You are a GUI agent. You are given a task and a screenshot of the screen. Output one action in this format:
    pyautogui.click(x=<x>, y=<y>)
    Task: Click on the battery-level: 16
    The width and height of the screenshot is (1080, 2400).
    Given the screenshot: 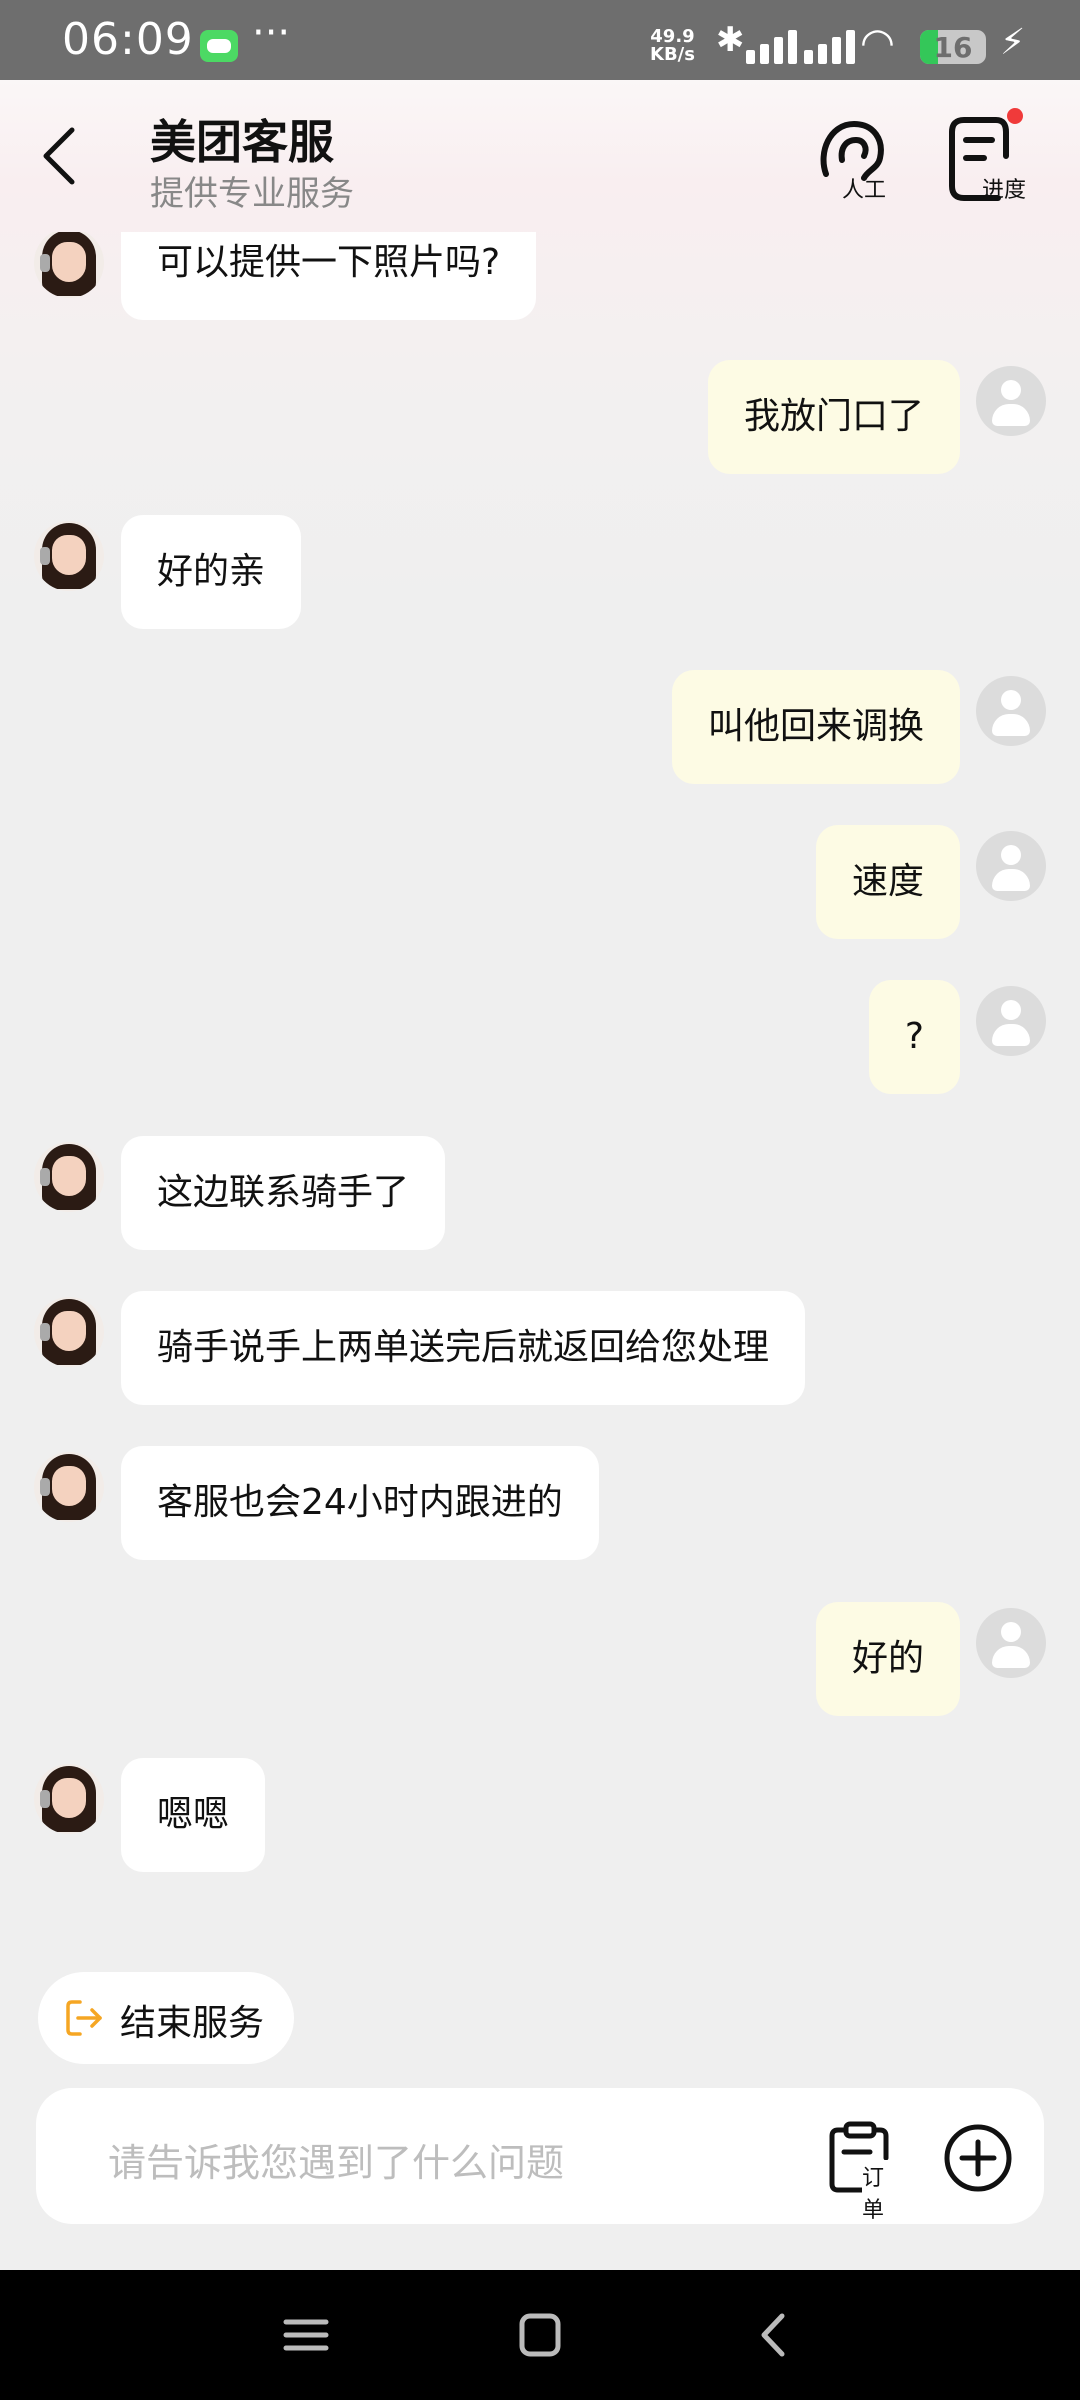 What is the action you would take?
    pyautogui.click(x=953, y=47)
    